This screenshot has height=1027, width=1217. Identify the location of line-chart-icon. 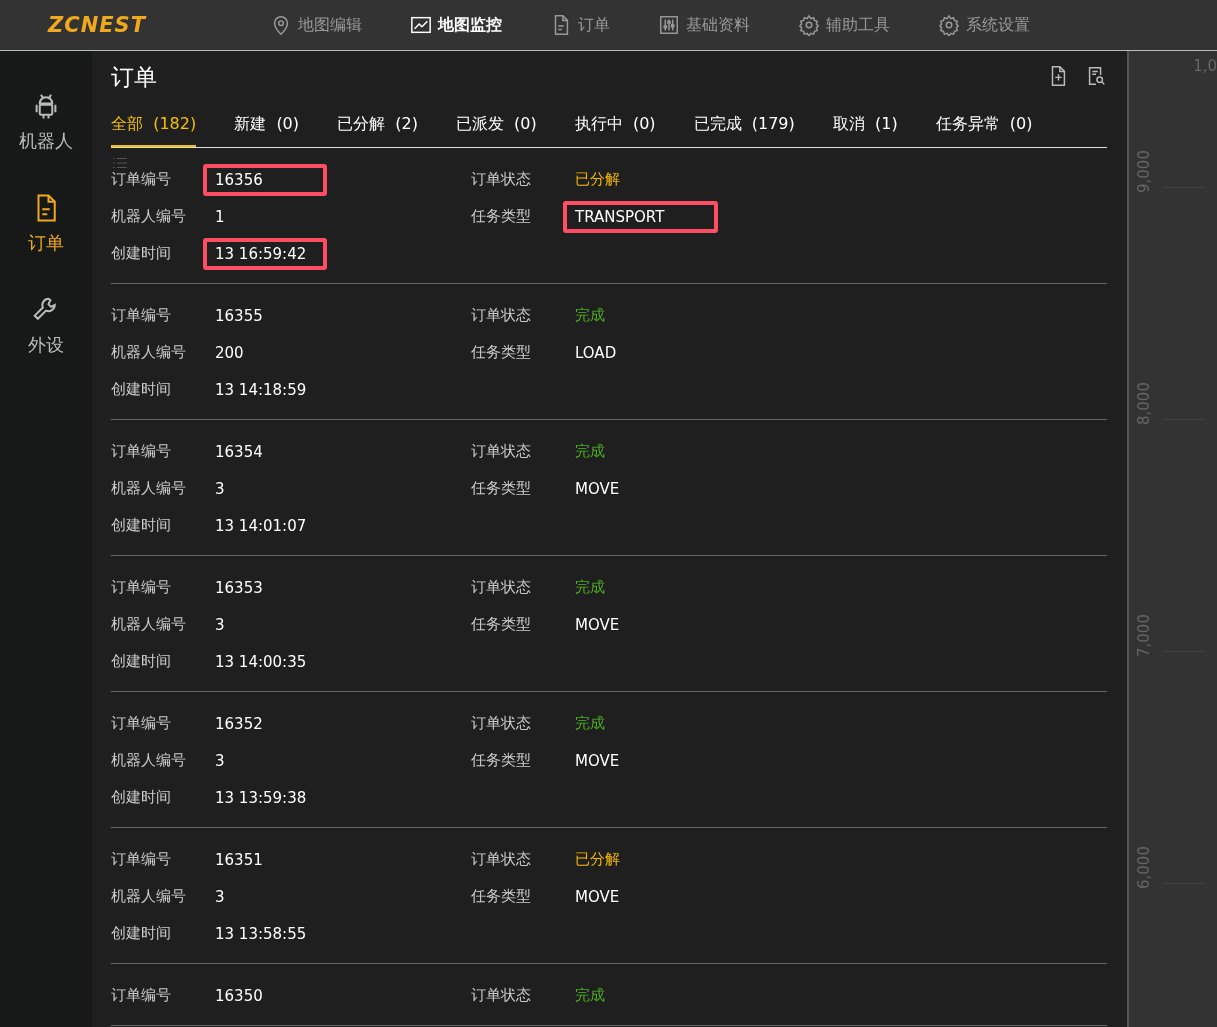
(421, 25).